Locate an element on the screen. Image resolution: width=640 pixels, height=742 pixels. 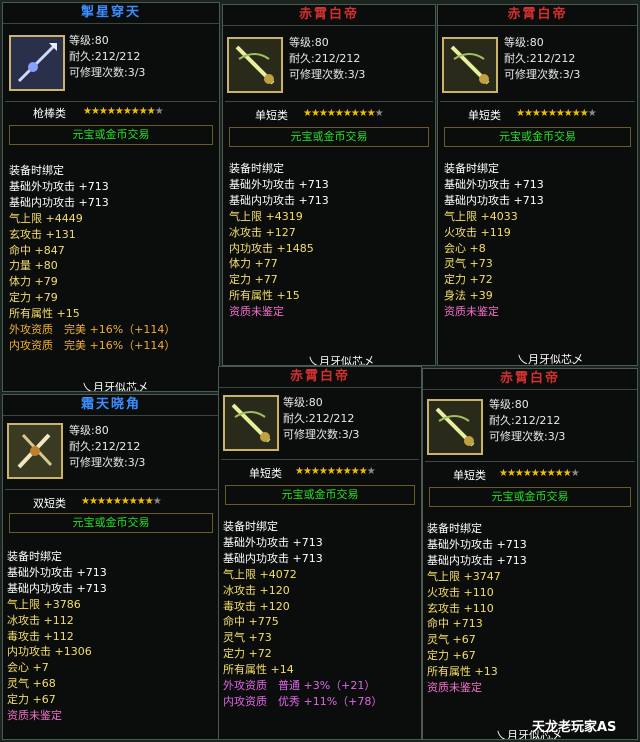
attribute-line: 火攻击 +119 is located at coordinates (477, 232).